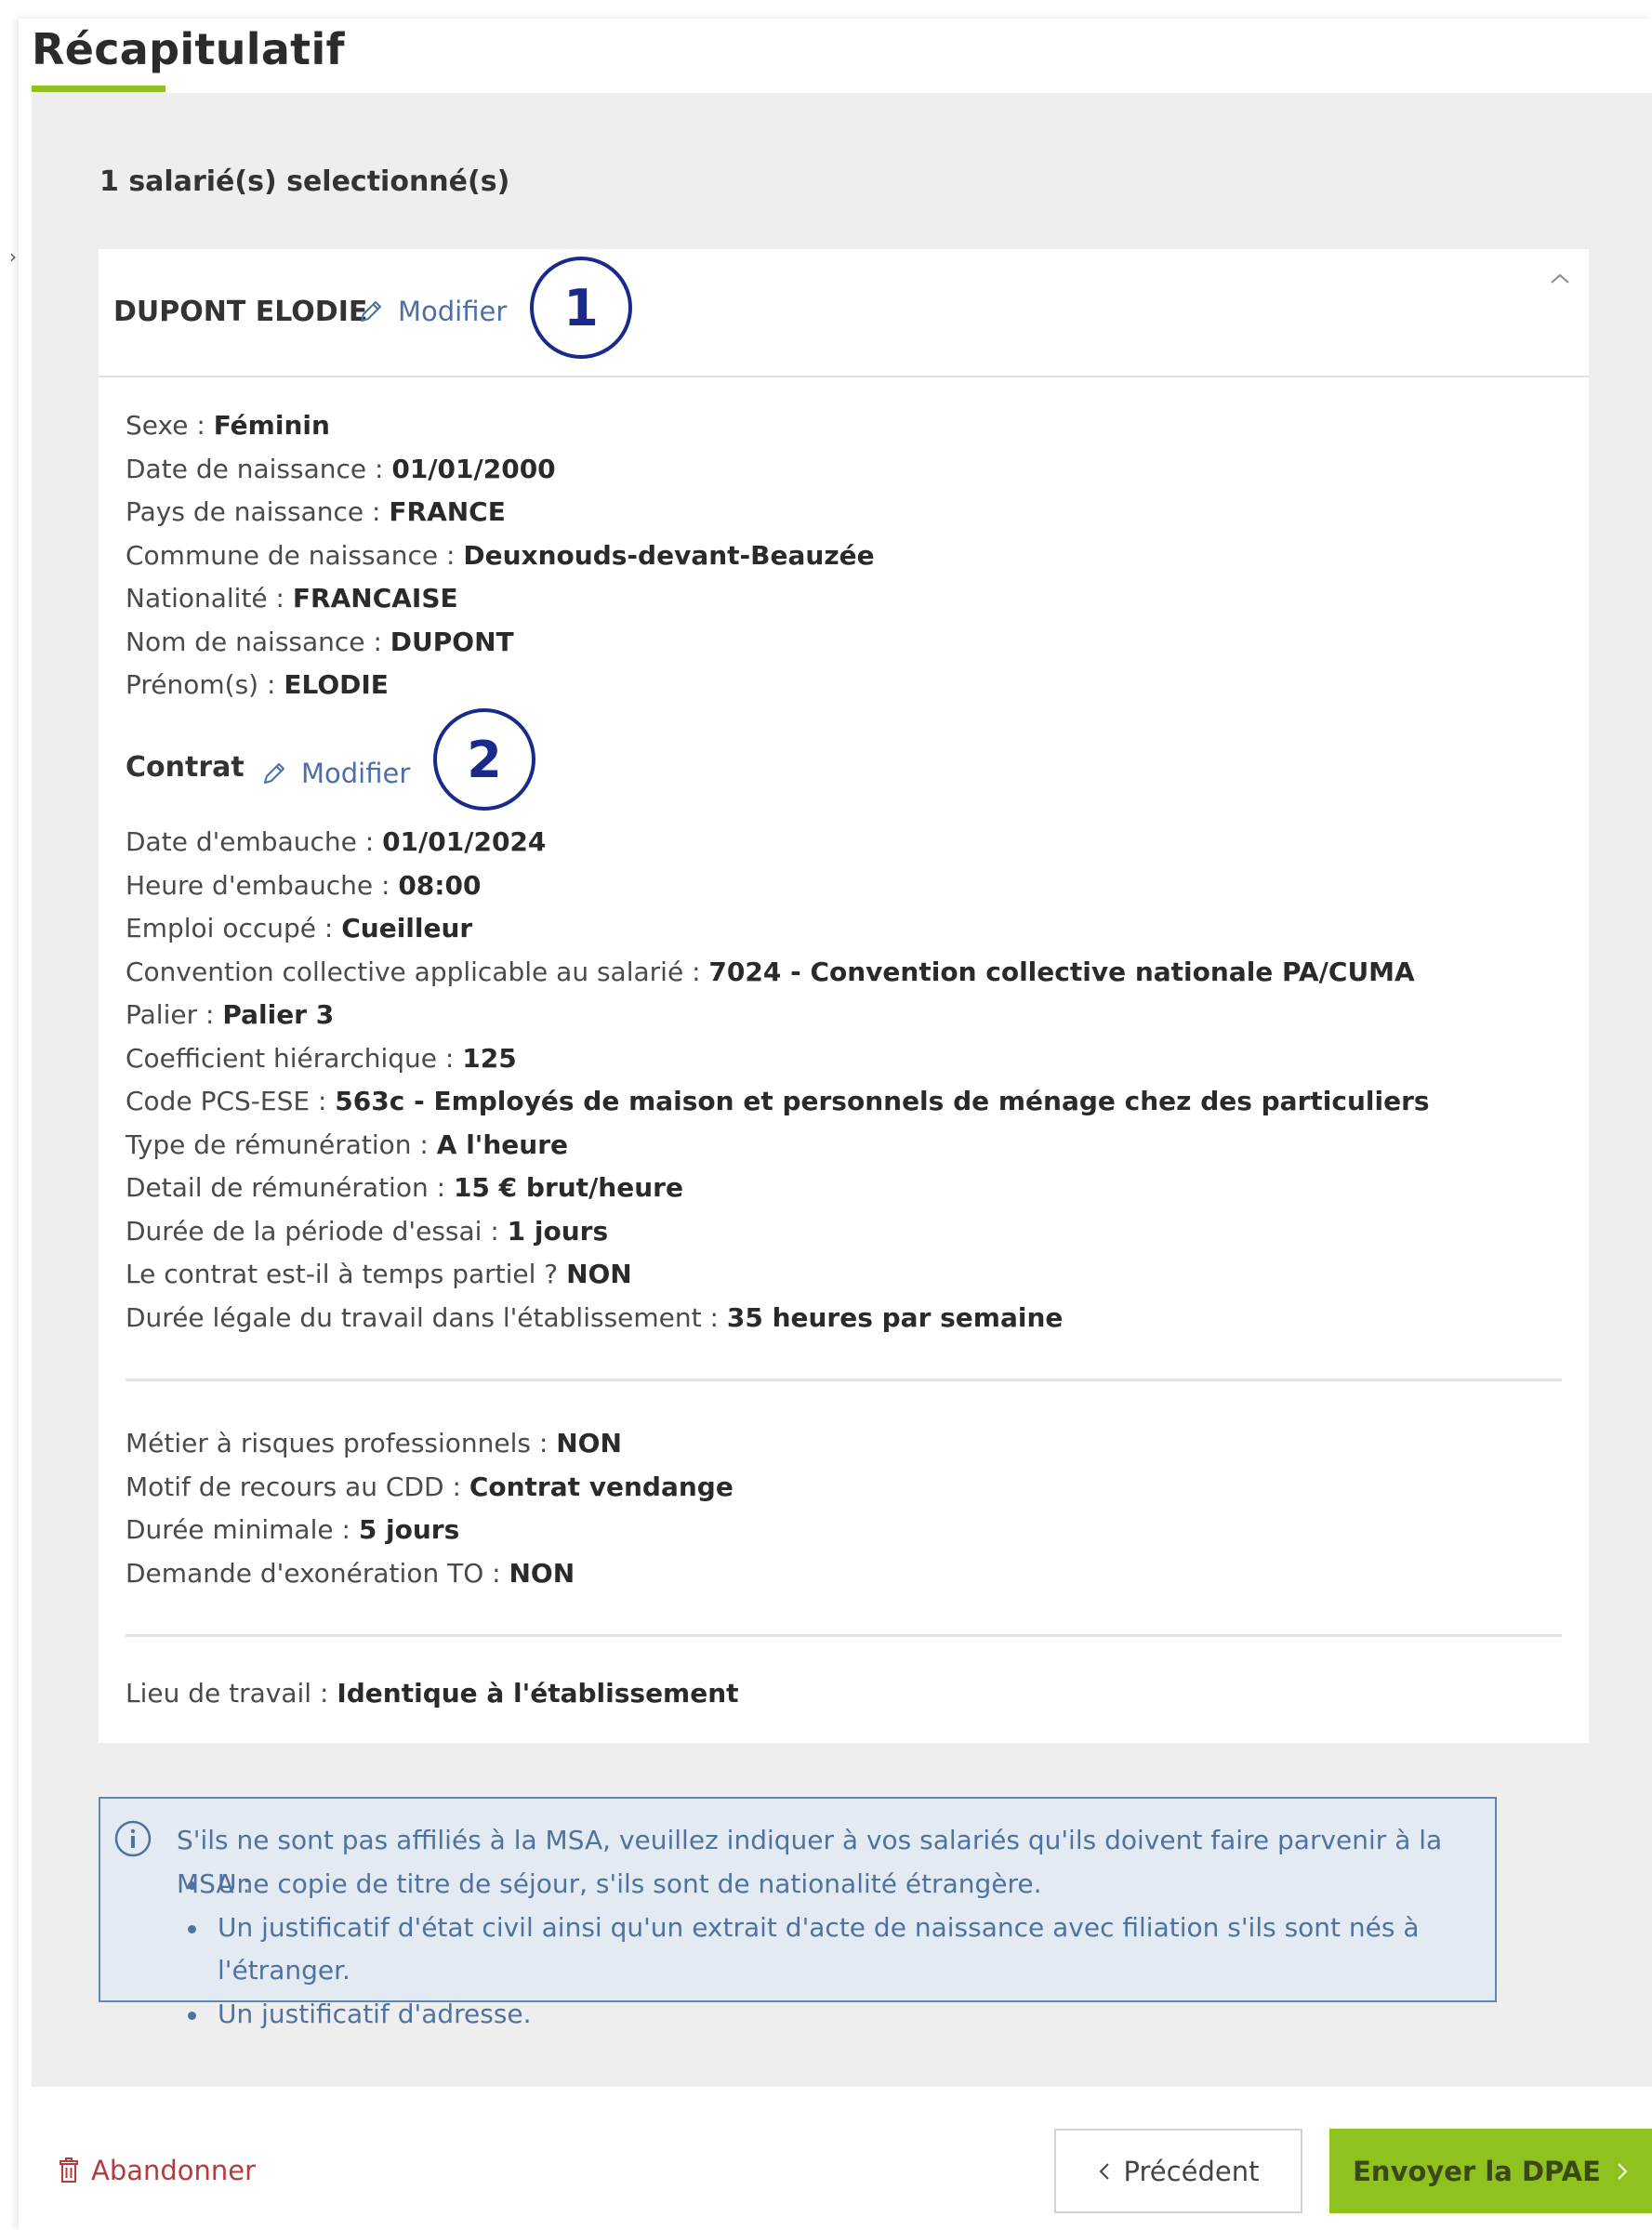 This screenshot has width=1652, height=2230. I want to click on modify-employee-link: Modifier, so click(432, 312).